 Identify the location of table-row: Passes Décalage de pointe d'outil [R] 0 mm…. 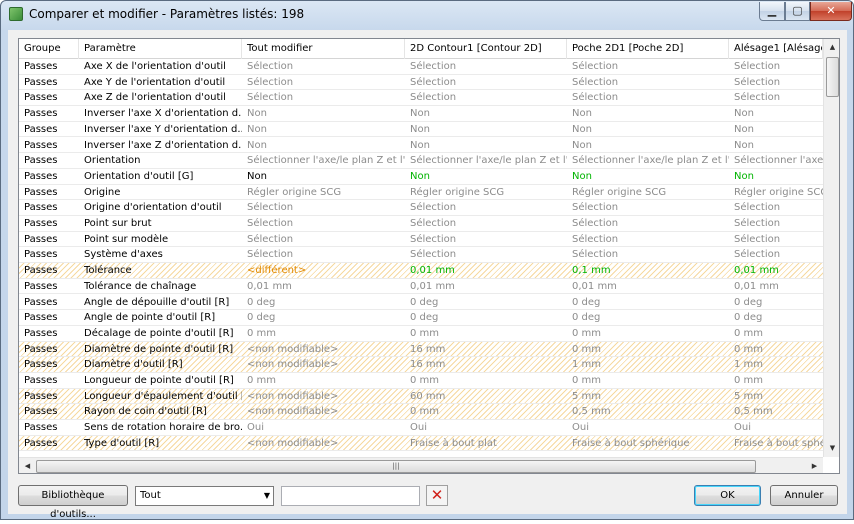
(421, 334).